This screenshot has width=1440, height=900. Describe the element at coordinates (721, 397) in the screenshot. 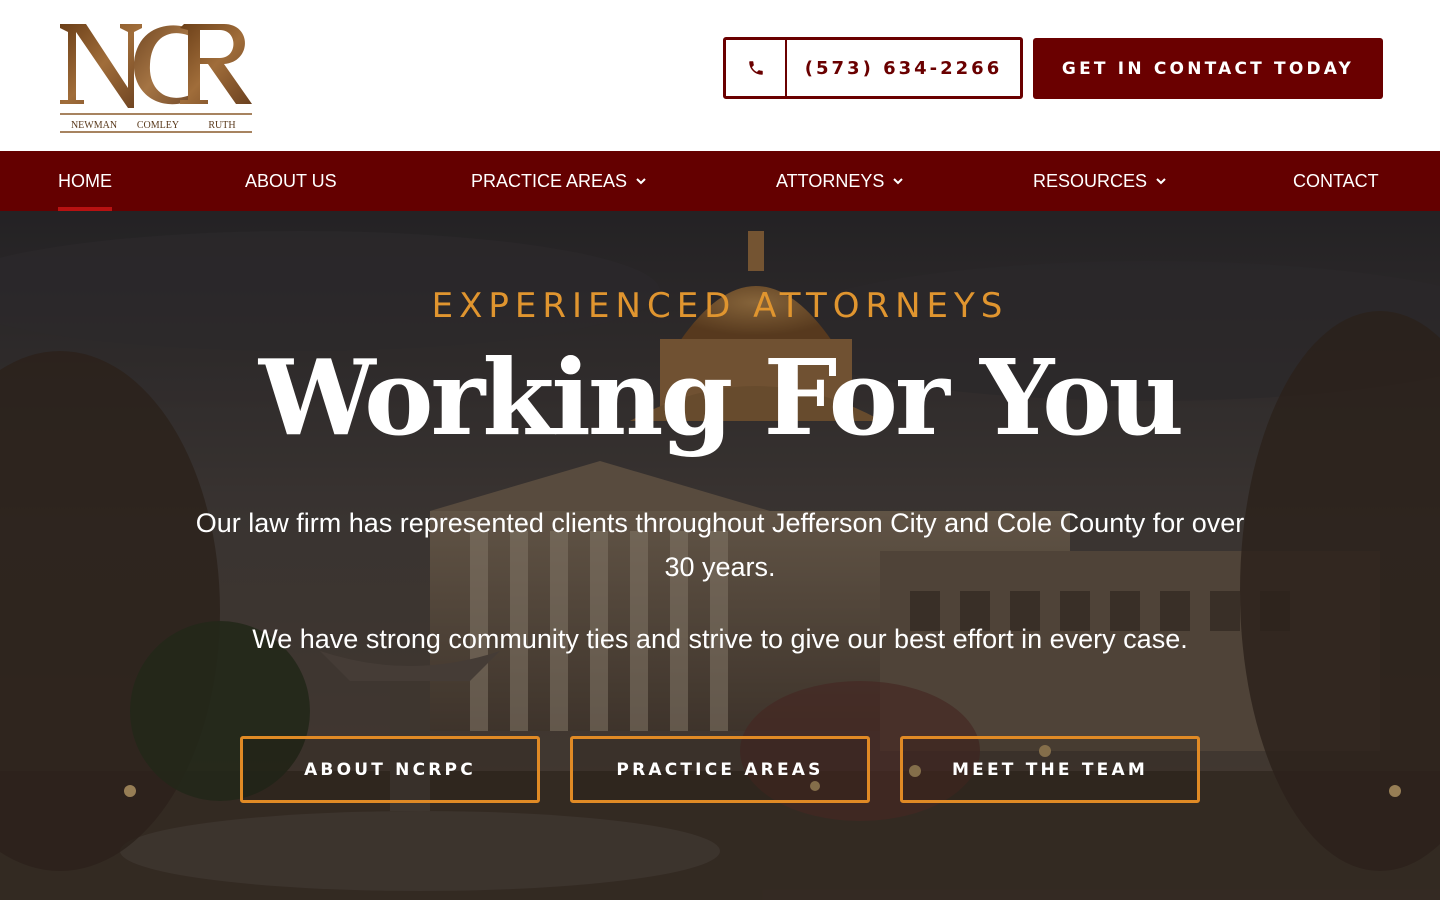

I see `hero-headline: Working For You` at that location.